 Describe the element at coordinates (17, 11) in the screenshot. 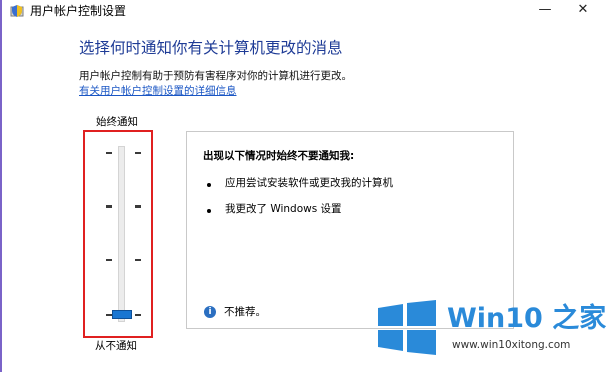

I see `uac-shield-icon` at that location.